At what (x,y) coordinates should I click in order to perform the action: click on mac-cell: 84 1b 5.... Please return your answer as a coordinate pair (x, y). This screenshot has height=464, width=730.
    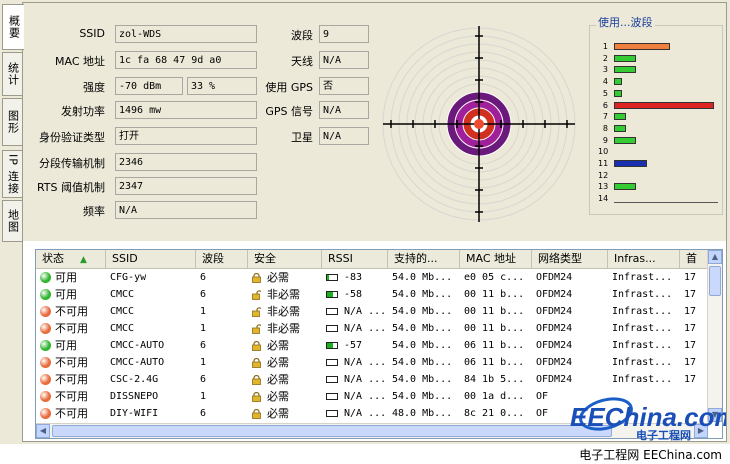
    Looking at the image, I should click on (496, 379).